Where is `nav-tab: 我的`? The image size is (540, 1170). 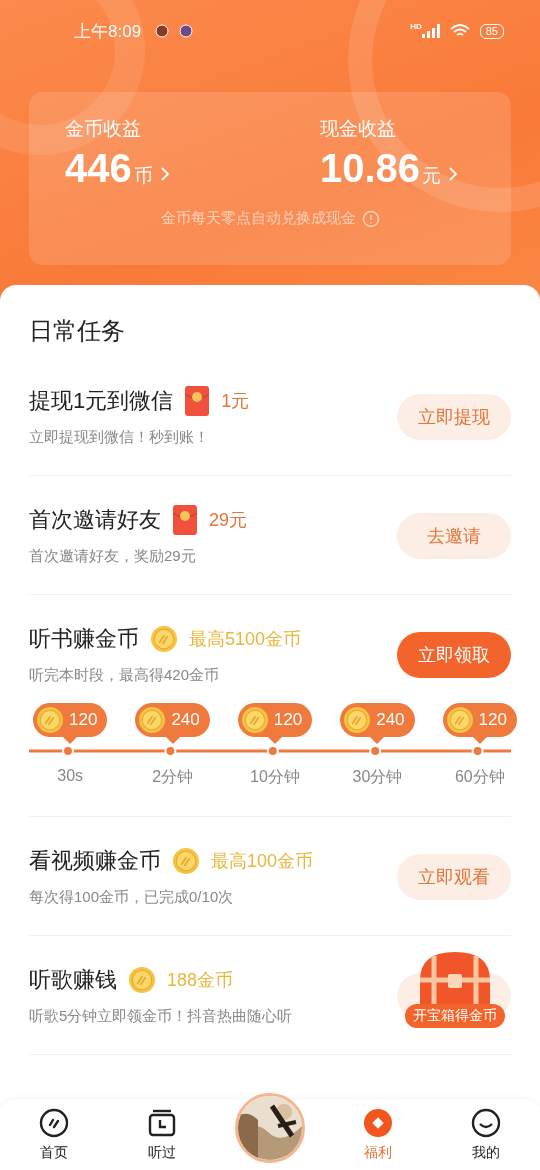
nav-tab: 我的 is located at coordinates (486, 1135).